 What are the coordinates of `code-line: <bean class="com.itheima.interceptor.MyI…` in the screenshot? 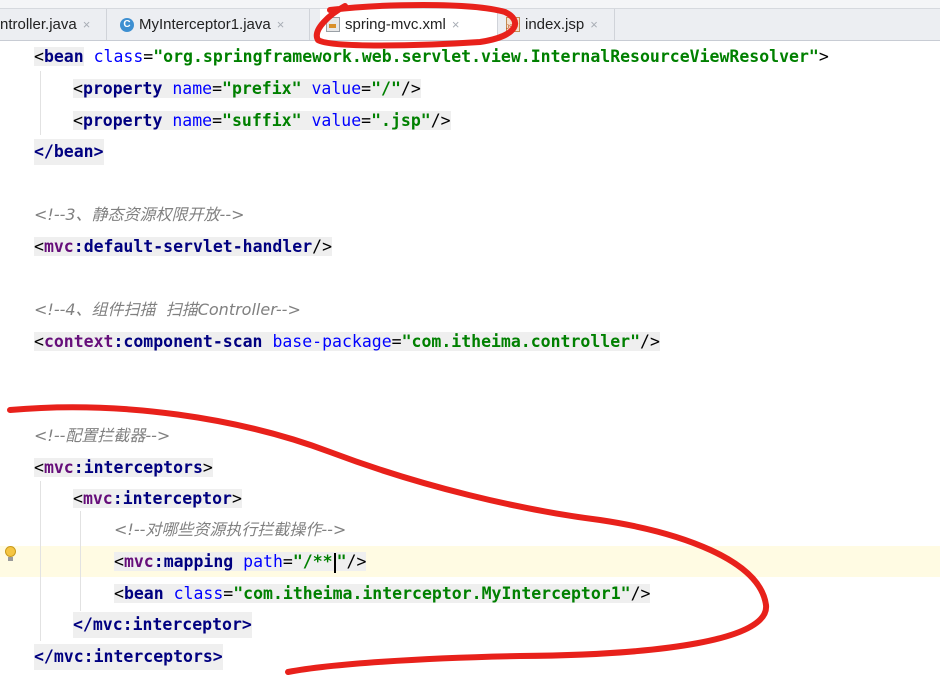 It's located at (382, 593).